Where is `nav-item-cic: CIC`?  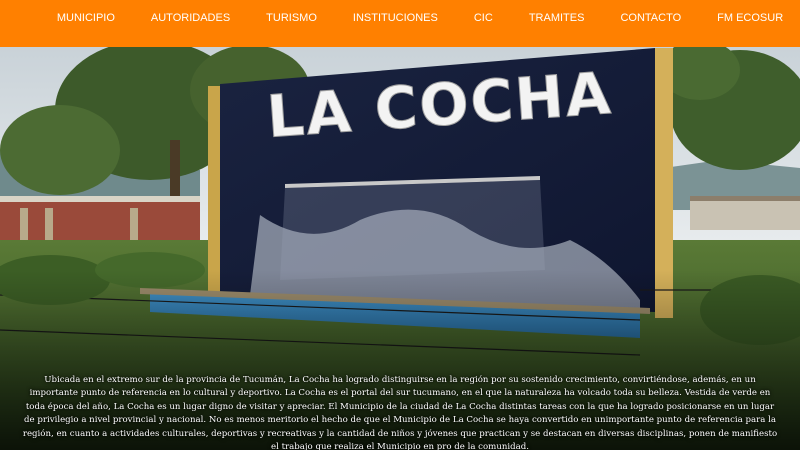 nav-item-cic: CIC is located at coordinates (483, 18).